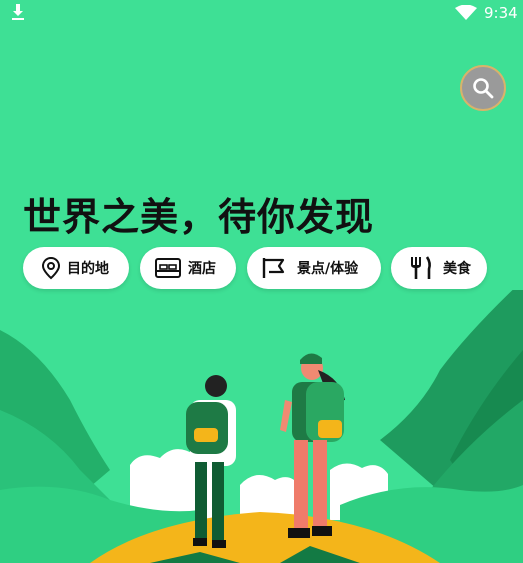  I want to click on category-attraction-button: 景点/体验, so click(314, 268).